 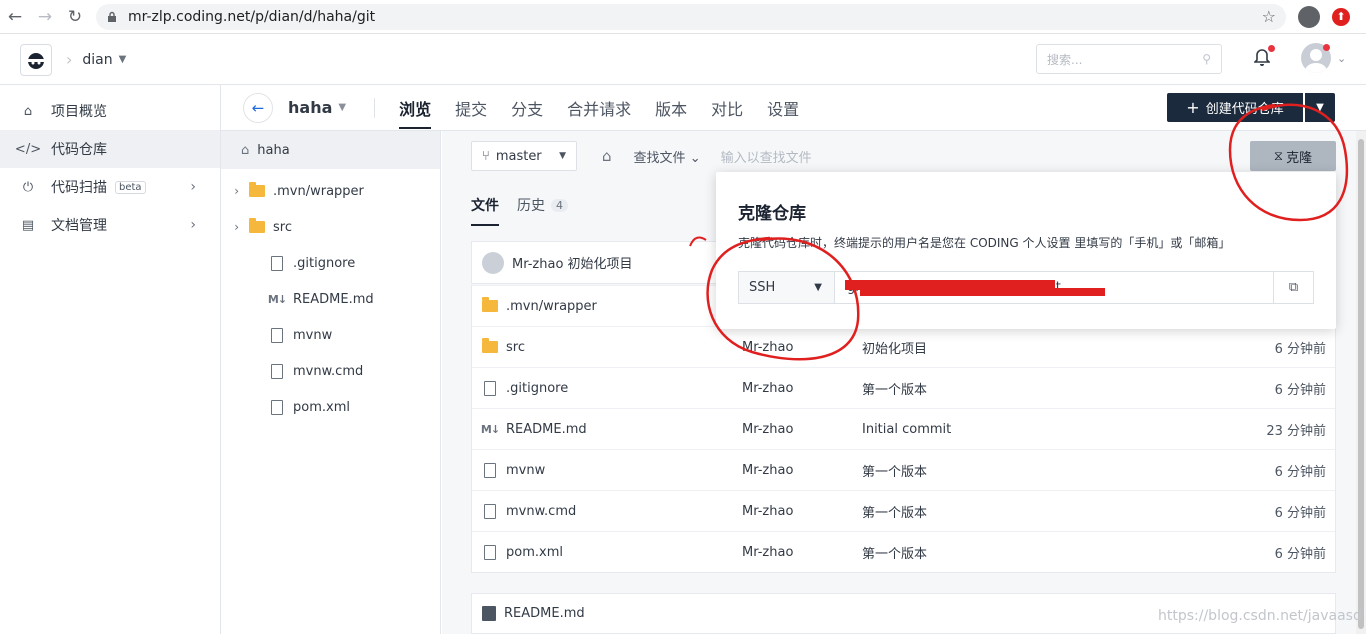 I want to click on copy-icon: ⧉, so click(x=1293, y=287).